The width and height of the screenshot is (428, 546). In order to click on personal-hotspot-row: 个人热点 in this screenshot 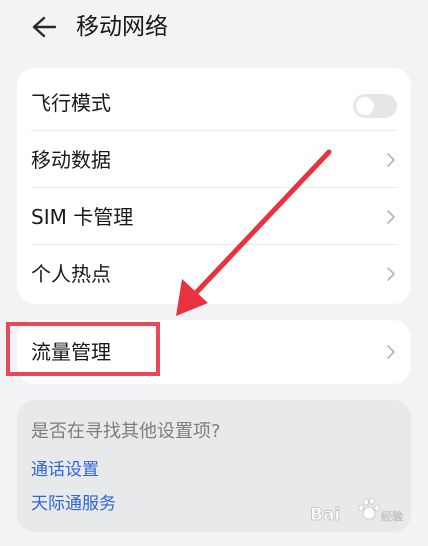, I will do `click(214, 273)`.